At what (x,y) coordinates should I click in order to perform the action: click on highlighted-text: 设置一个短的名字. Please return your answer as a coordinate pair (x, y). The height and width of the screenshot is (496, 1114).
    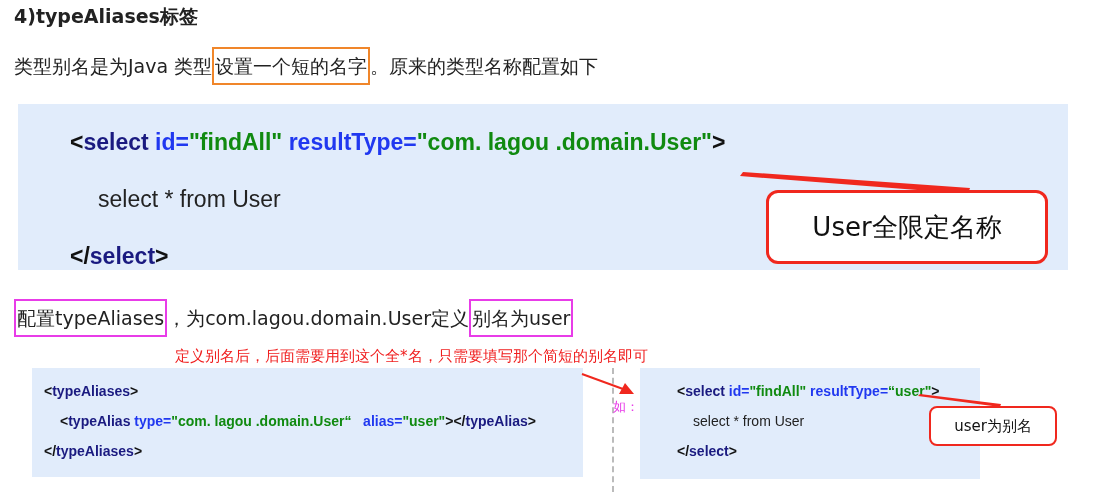
    Looking at the image, I should click on (291, 66).